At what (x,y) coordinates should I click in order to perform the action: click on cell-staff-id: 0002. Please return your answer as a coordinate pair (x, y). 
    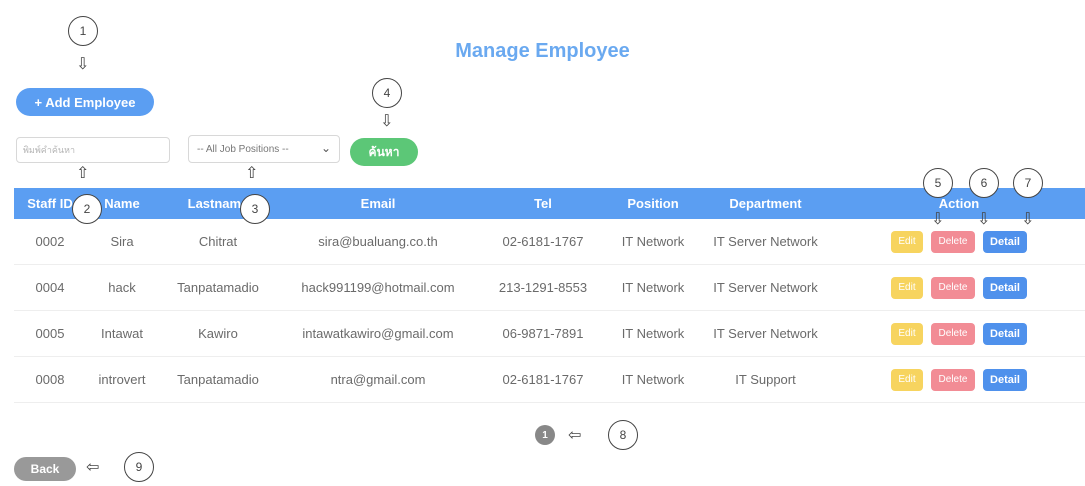
    Looking at the image, I should click on (50, 242).